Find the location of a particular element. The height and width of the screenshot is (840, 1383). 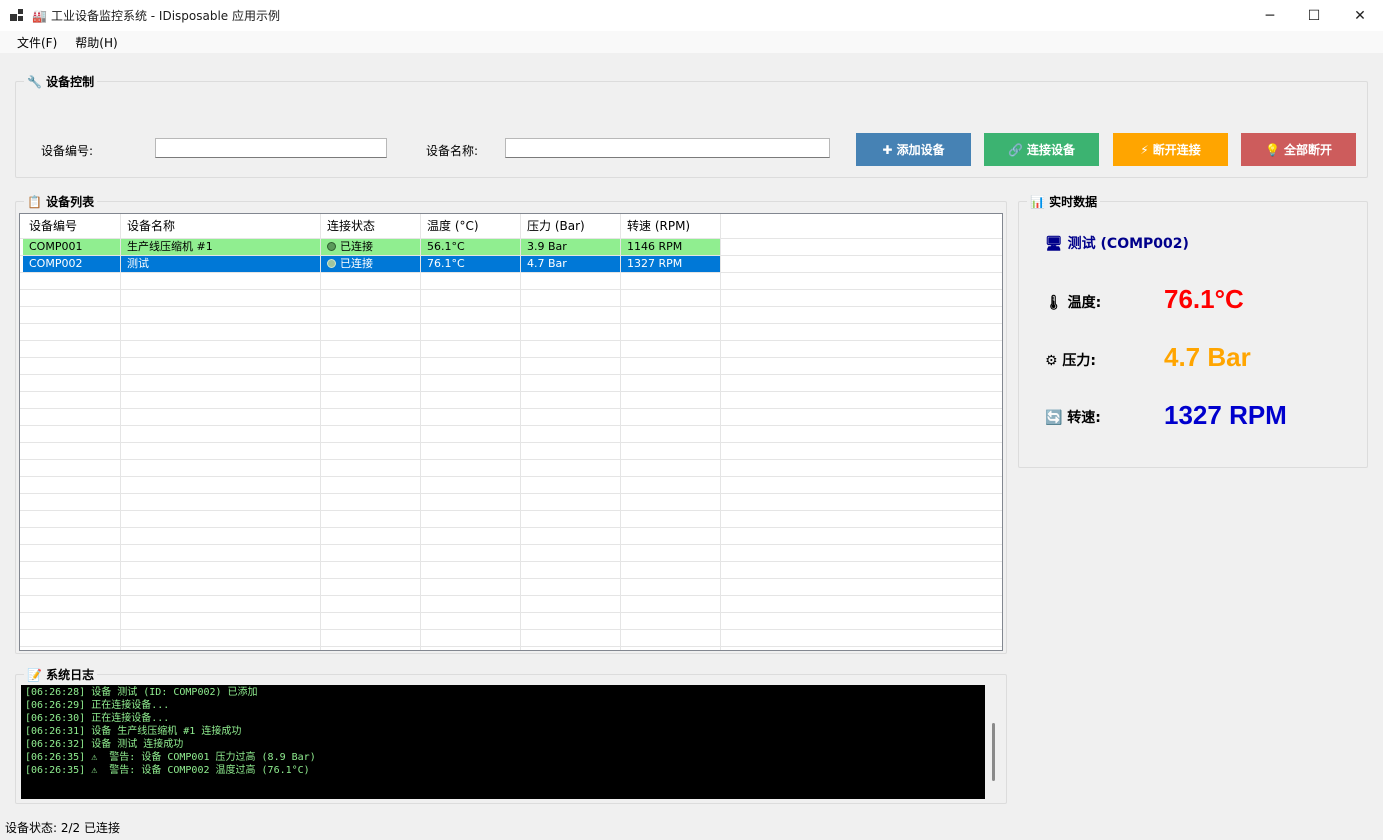

col-header-speed: 转速 (RPM) is located at coordinates (671, 226).